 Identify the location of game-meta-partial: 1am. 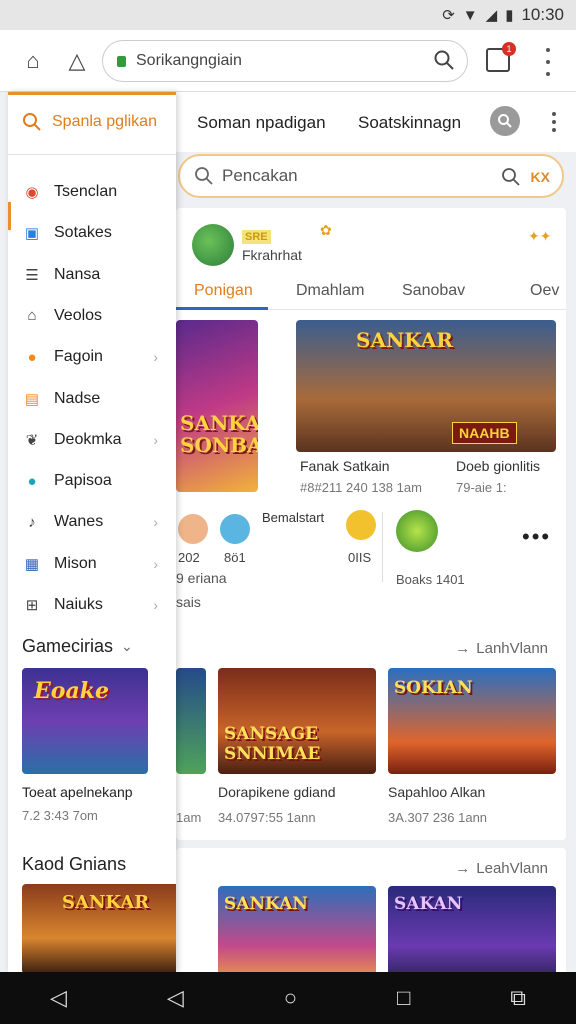
(189, 817).